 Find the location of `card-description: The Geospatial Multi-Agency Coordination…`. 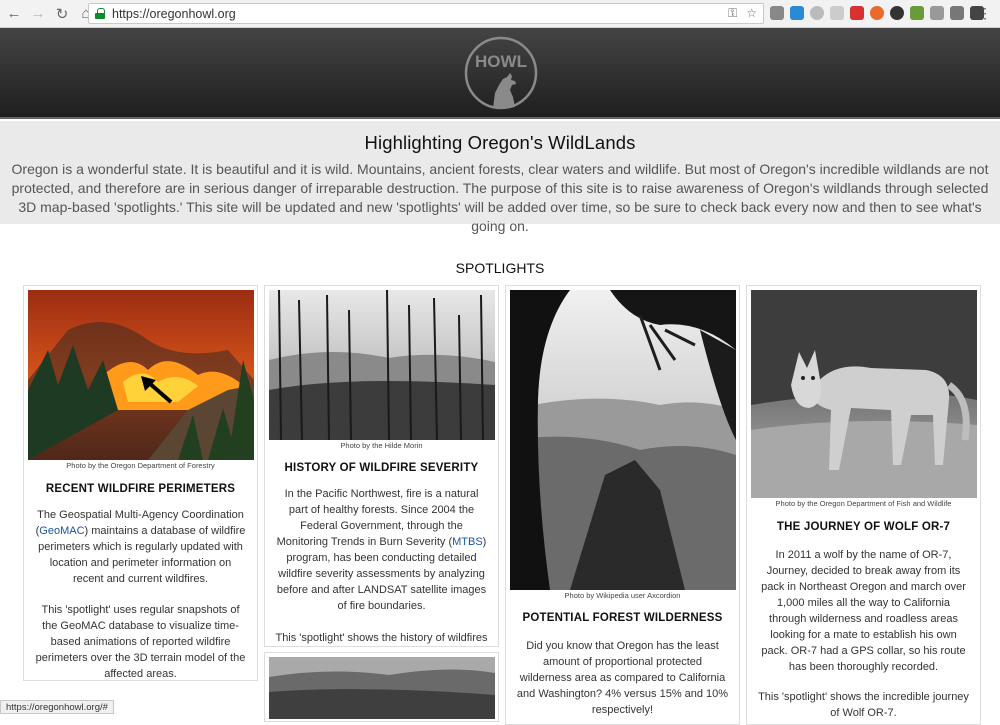

card-description: The Geospatial Multi-Agency Coordination… is located at coordinates (140, 547).